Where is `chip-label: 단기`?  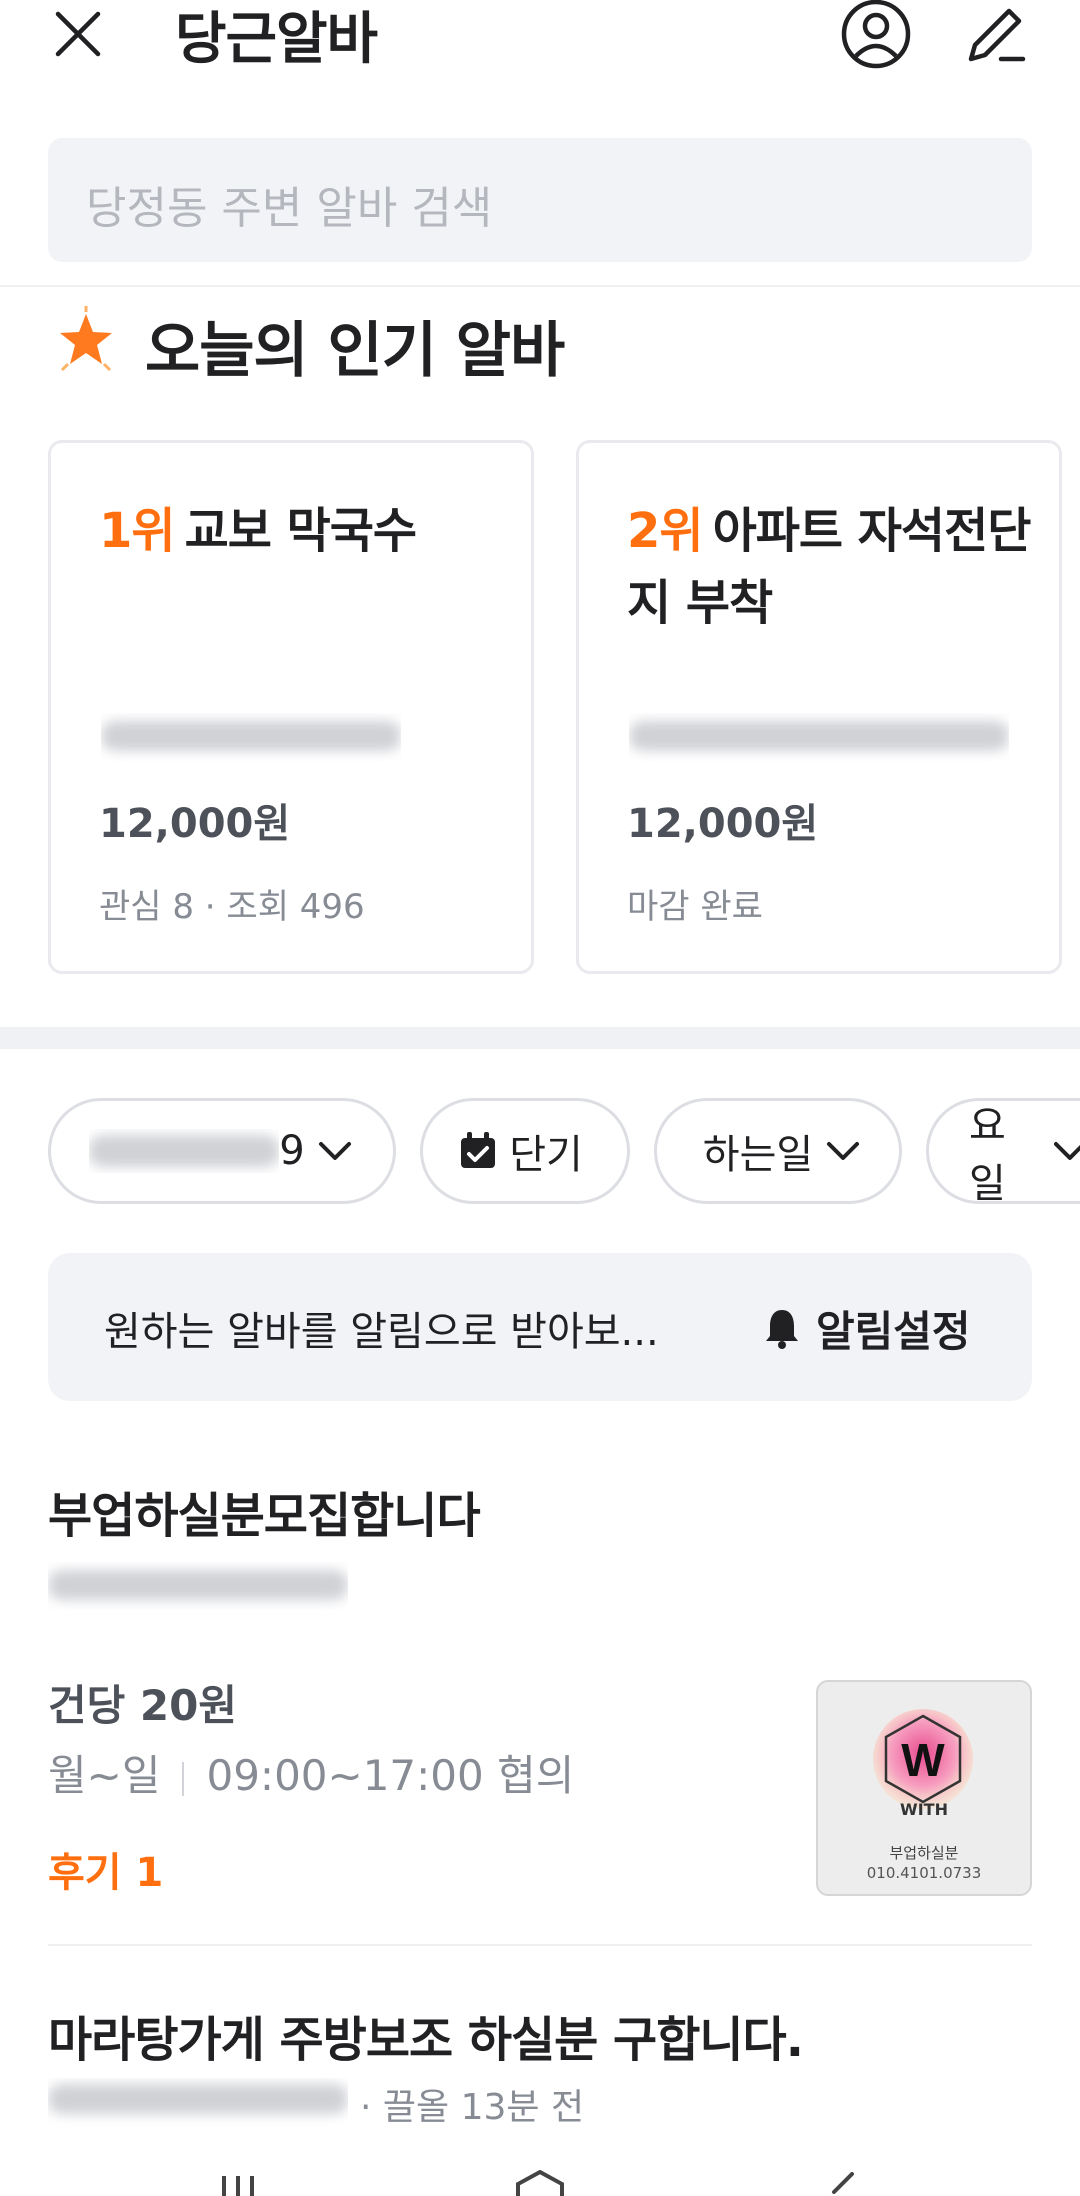
chip-label: 단기 is located at coordinates (546, 1155).